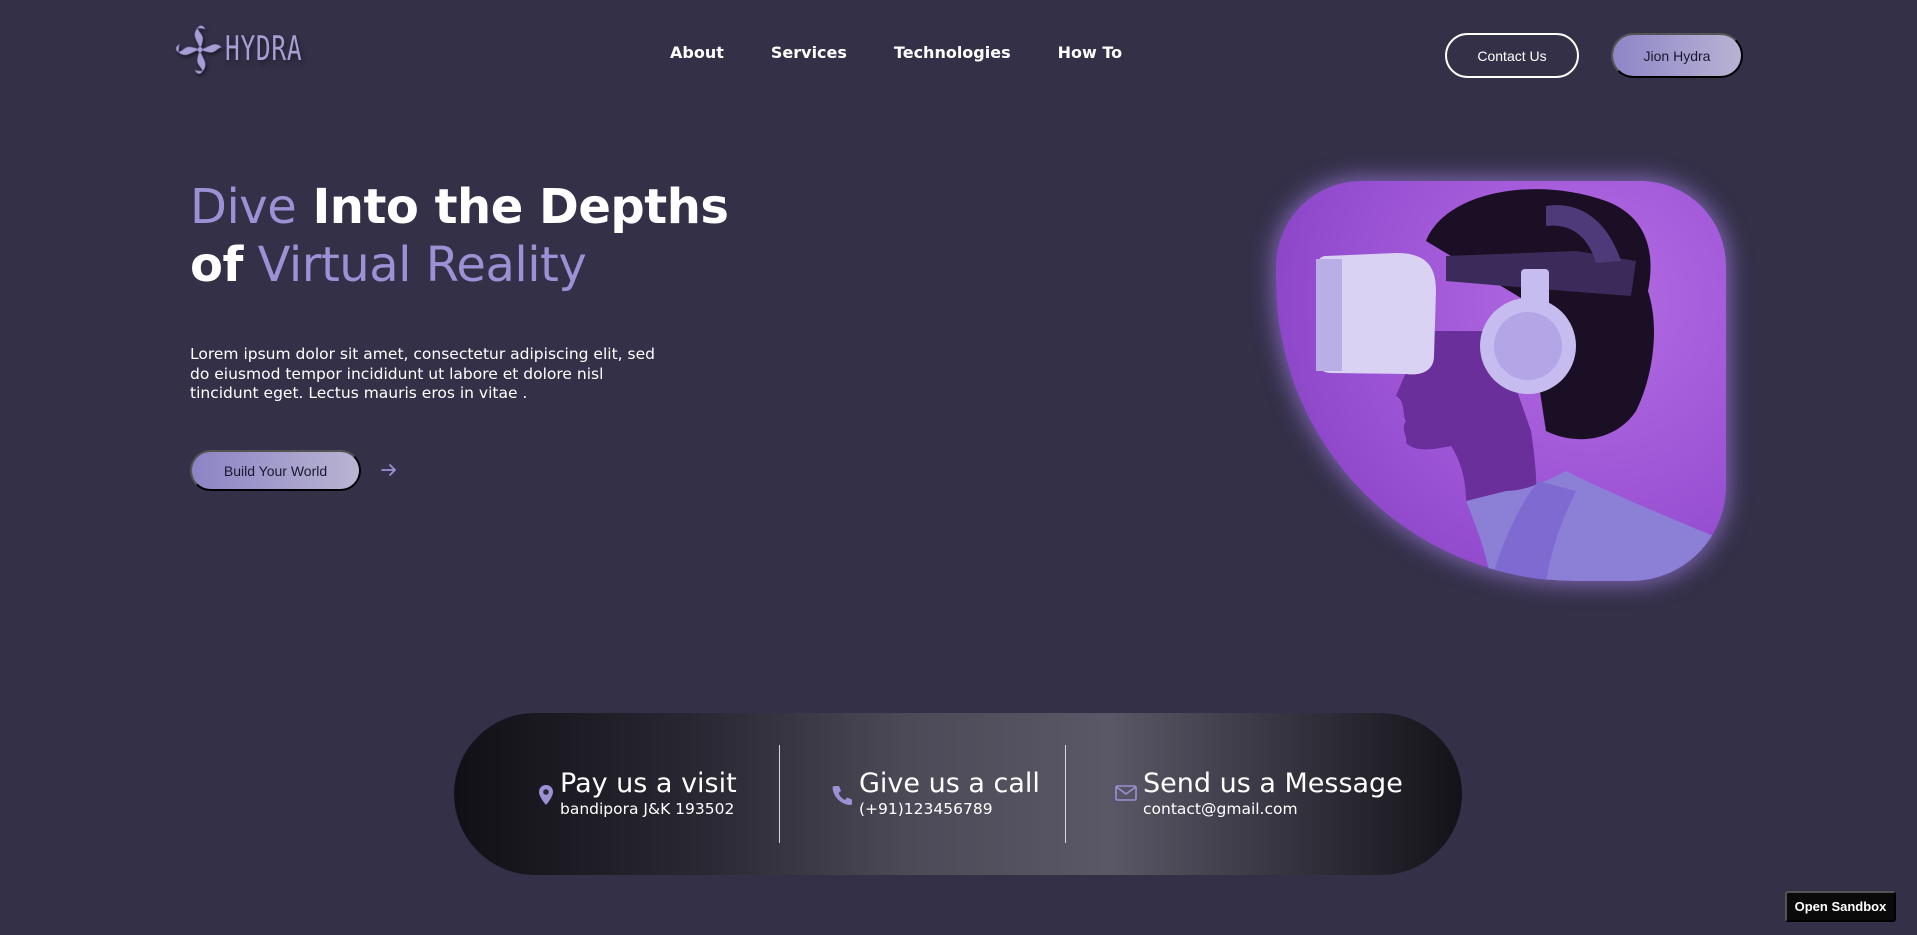 This screenshot has width=1917, height=935. Describe the element at coordinates (546, 795) in the screenshot. I see `location-pin-icon` at that location.